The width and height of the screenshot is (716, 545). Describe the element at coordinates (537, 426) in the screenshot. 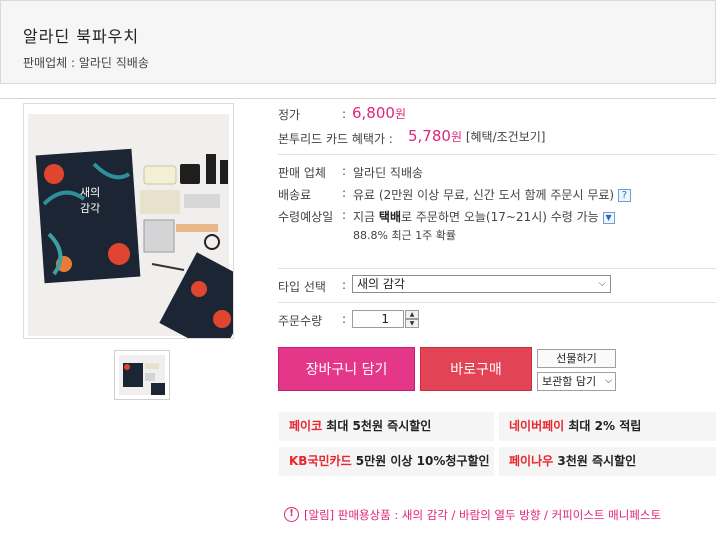

I see `promo-brand: 네이버페이` at that location.